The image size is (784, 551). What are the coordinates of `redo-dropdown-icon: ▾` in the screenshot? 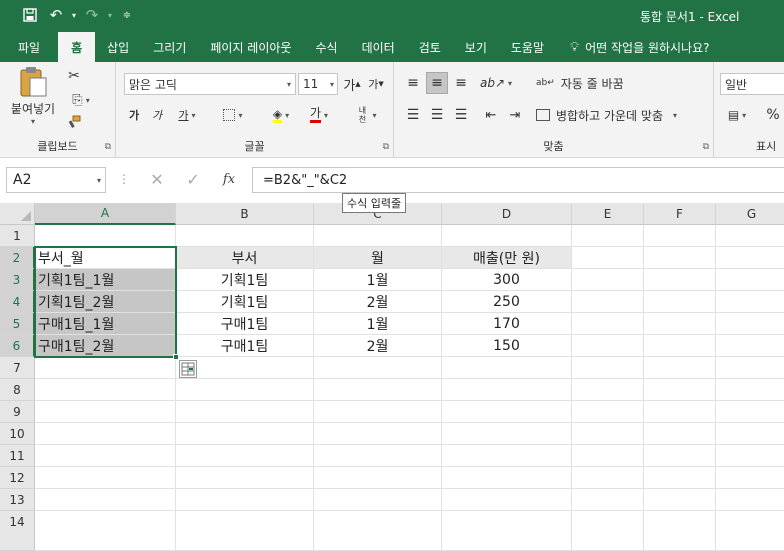 It's located at (110, 15).